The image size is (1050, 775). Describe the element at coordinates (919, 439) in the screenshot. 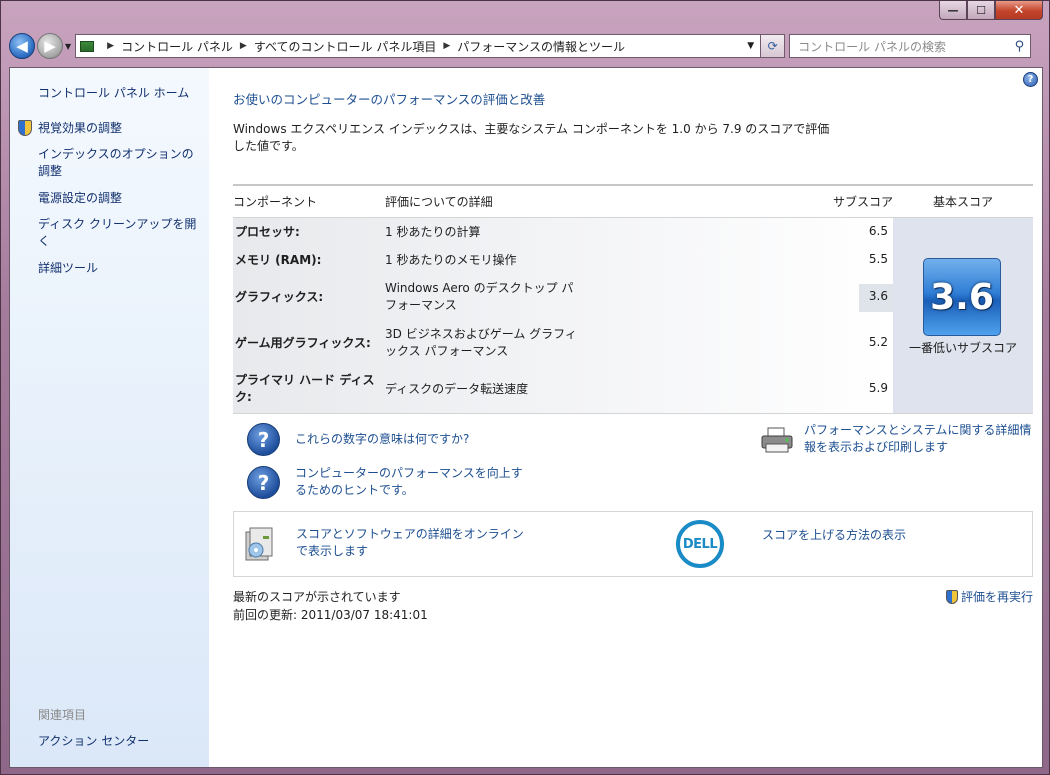

I see `print-details-link: パフォーマンスとシステムに関する詳細情報を表示および印刷します` at that location.